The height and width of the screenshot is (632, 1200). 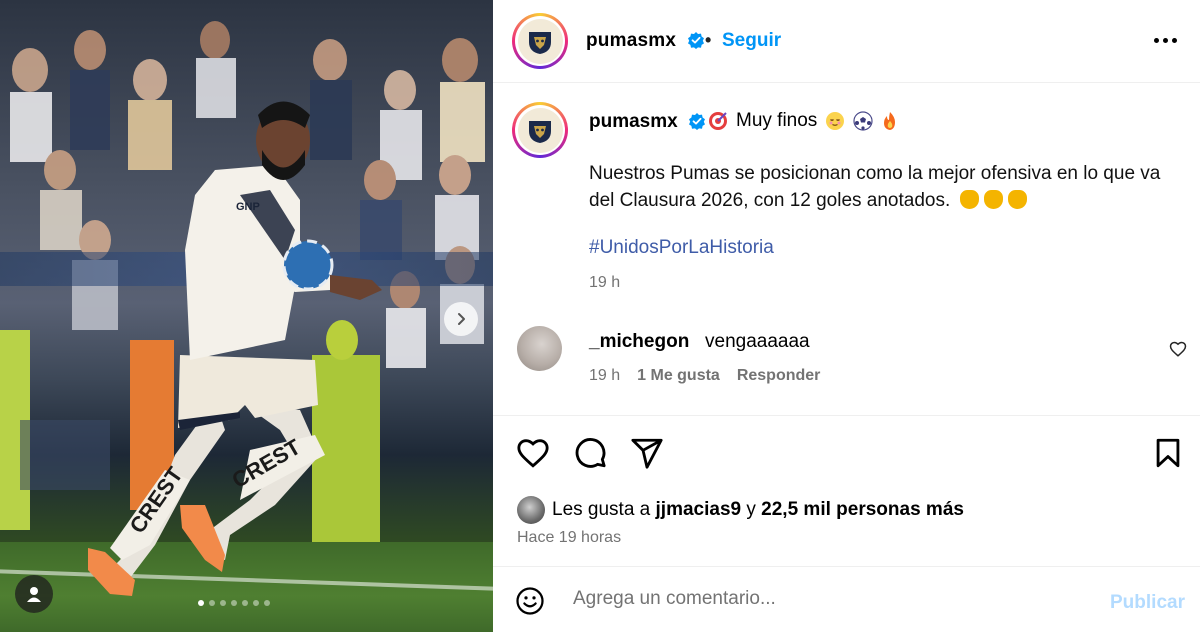 What do you see at coordinates (631, 40) in the screenshot?
I see `author-username-text: pumasmx` at bounding box center [631, 40].